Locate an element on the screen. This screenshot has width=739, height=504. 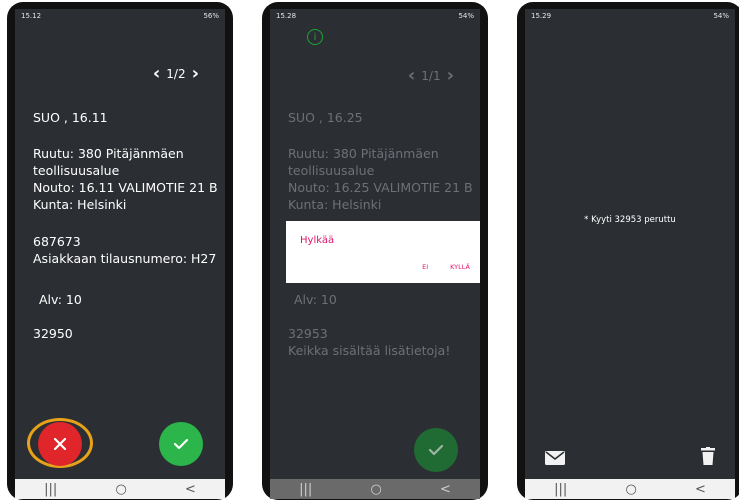
close-icon is located at coordinates (60, 444).